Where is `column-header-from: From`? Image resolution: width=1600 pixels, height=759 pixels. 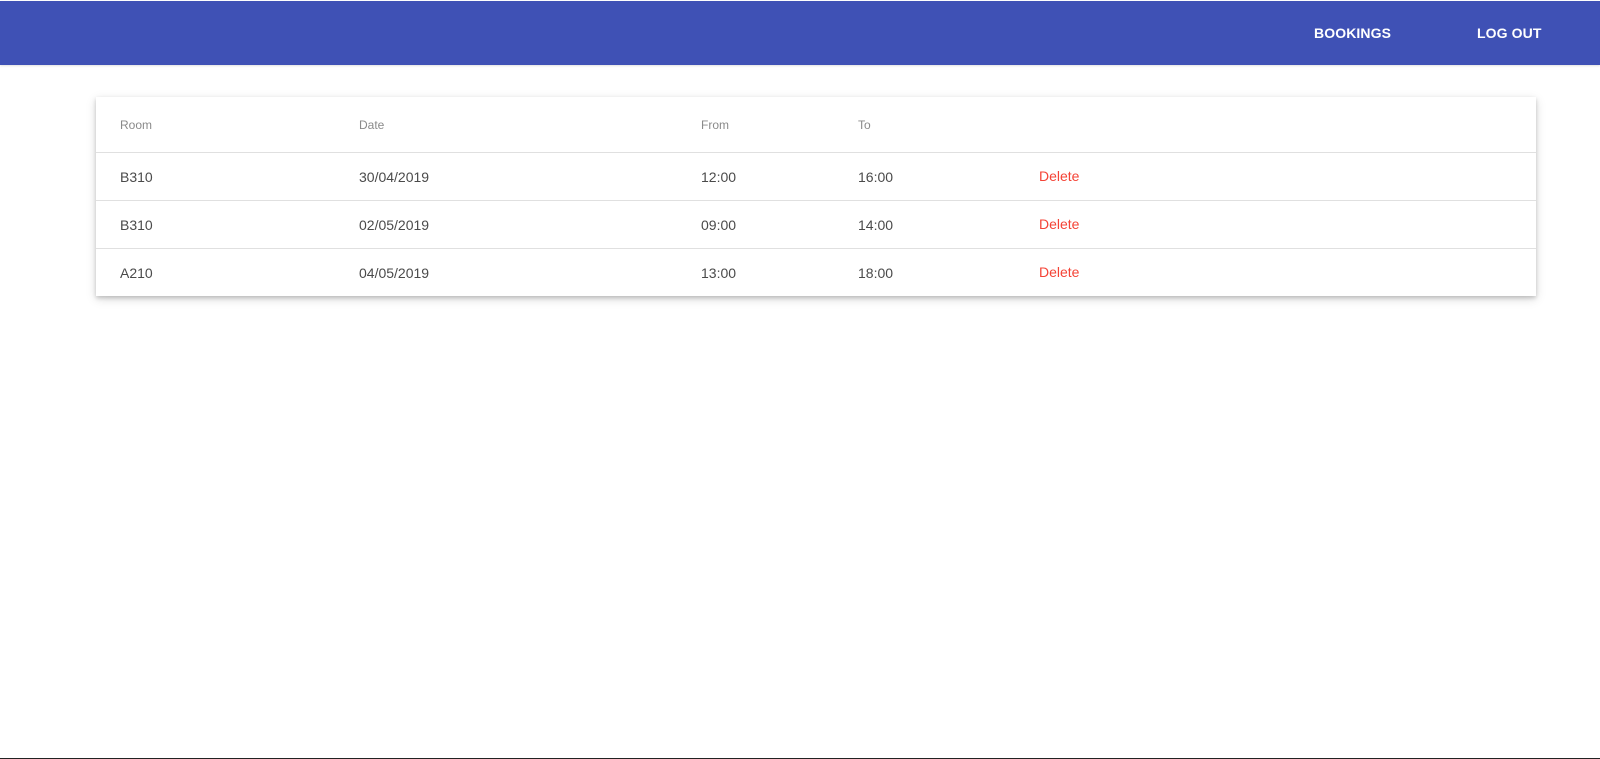
column-header-from: From is located at coordinates (779, 125).